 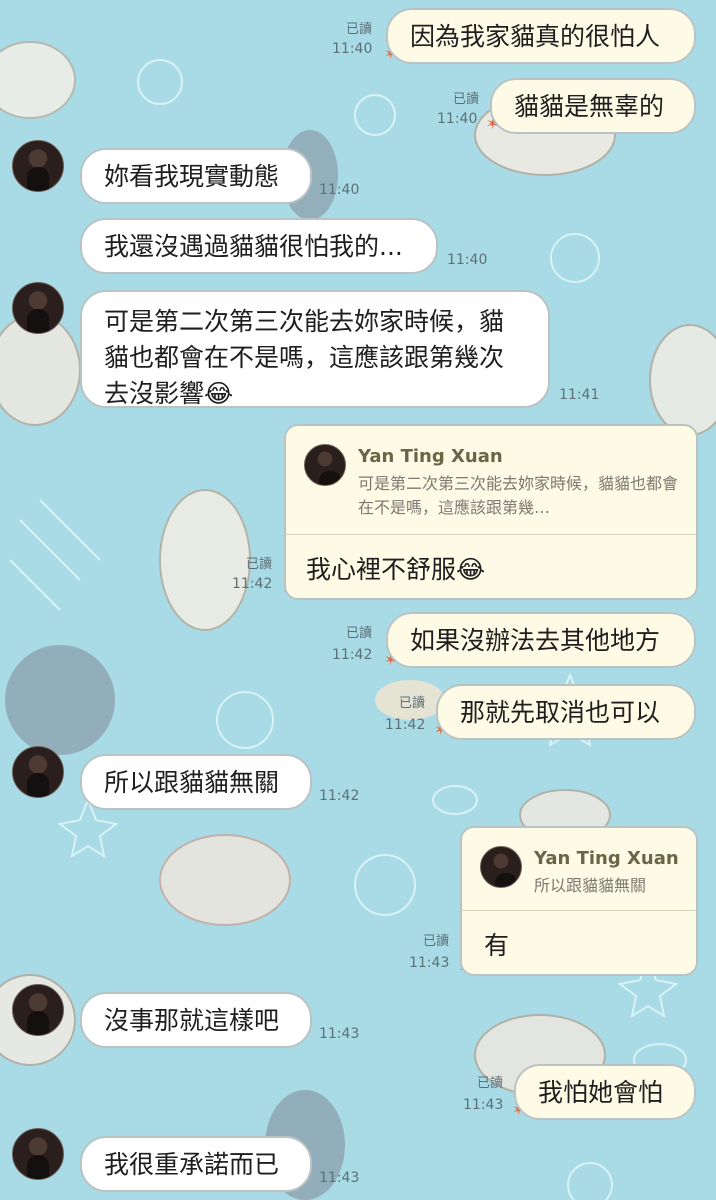 What do you see at coordinates (605, 1092) in the screenshot?
I see `message-bubble: 我怕她會怕` at bounding box center [605, 1092].